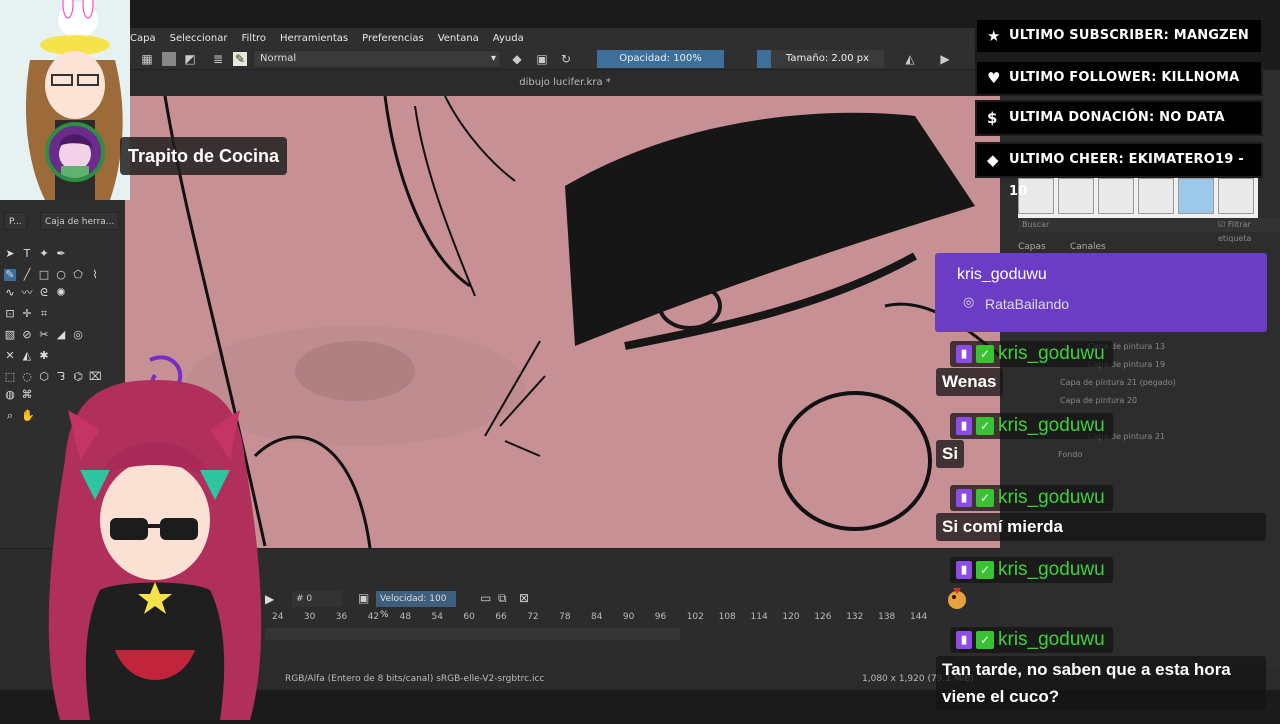 The width and height of the screenshot is (1280, 724). Describe the element at coordinates (10, 335) in the screenshot. I see `gradient-tool-icon: ▧` at that location.